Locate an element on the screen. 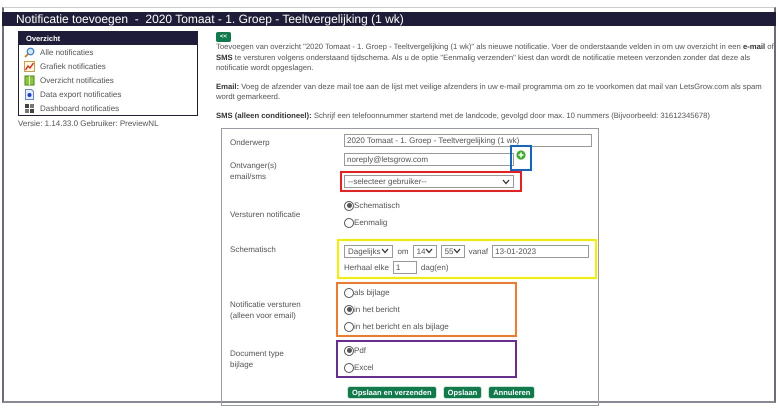 The width and height of the screenshot is (778, 412). radio-label: Excel is located at coordinates (364, 367).